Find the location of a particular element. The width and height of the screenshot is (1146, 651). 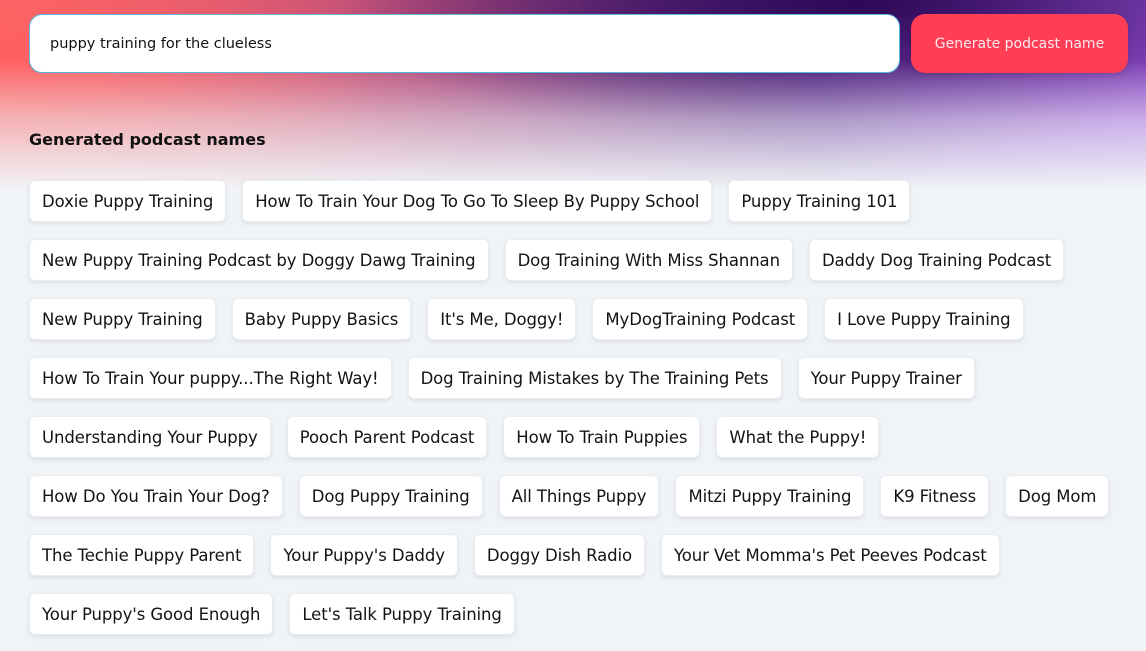

podcast-name-chip: Baby Puppy Basics is located at coordinates (321, 319).